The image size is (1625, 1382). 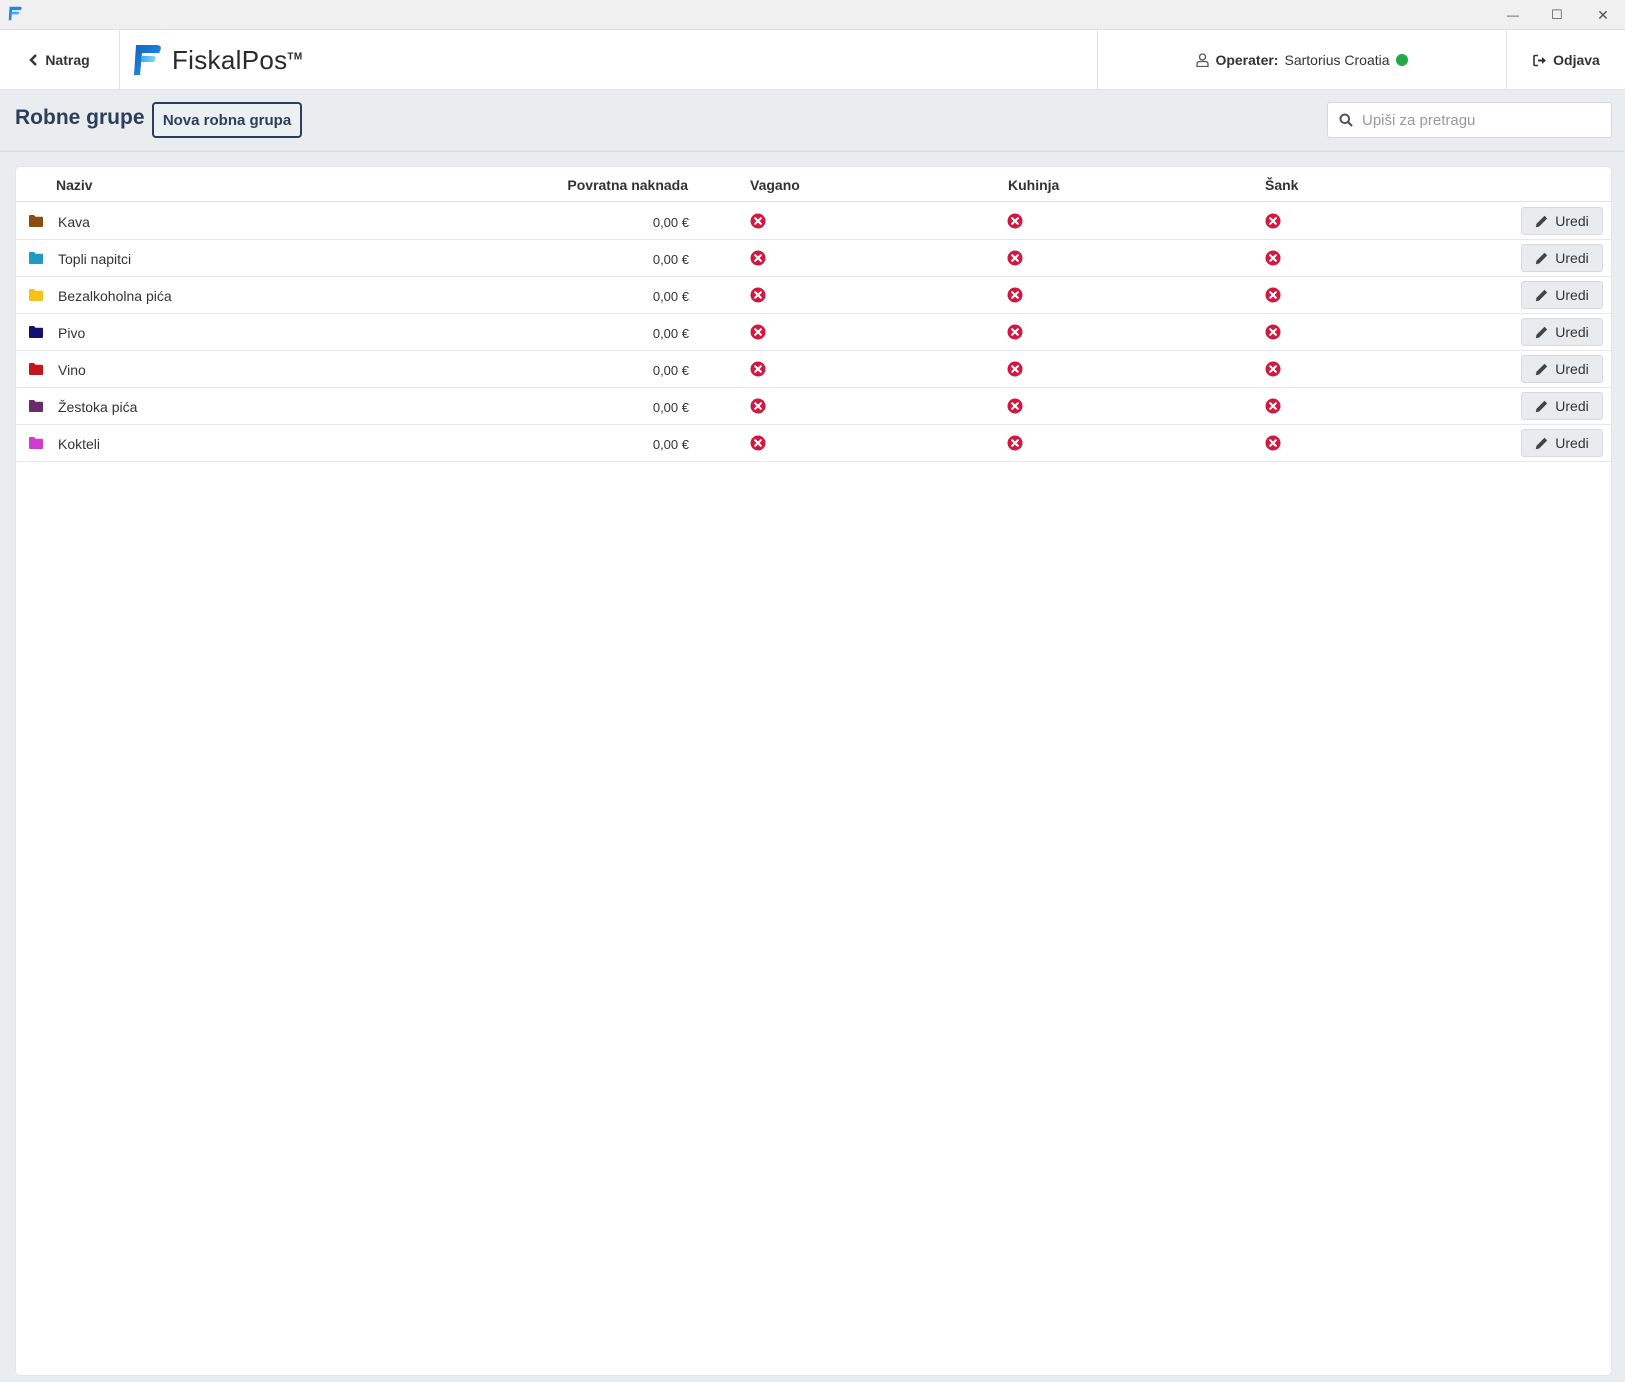 What do you see at coordinates (1203, 60) in the screenshot?
I see `user-icon` at bounding box center [1203, 60].